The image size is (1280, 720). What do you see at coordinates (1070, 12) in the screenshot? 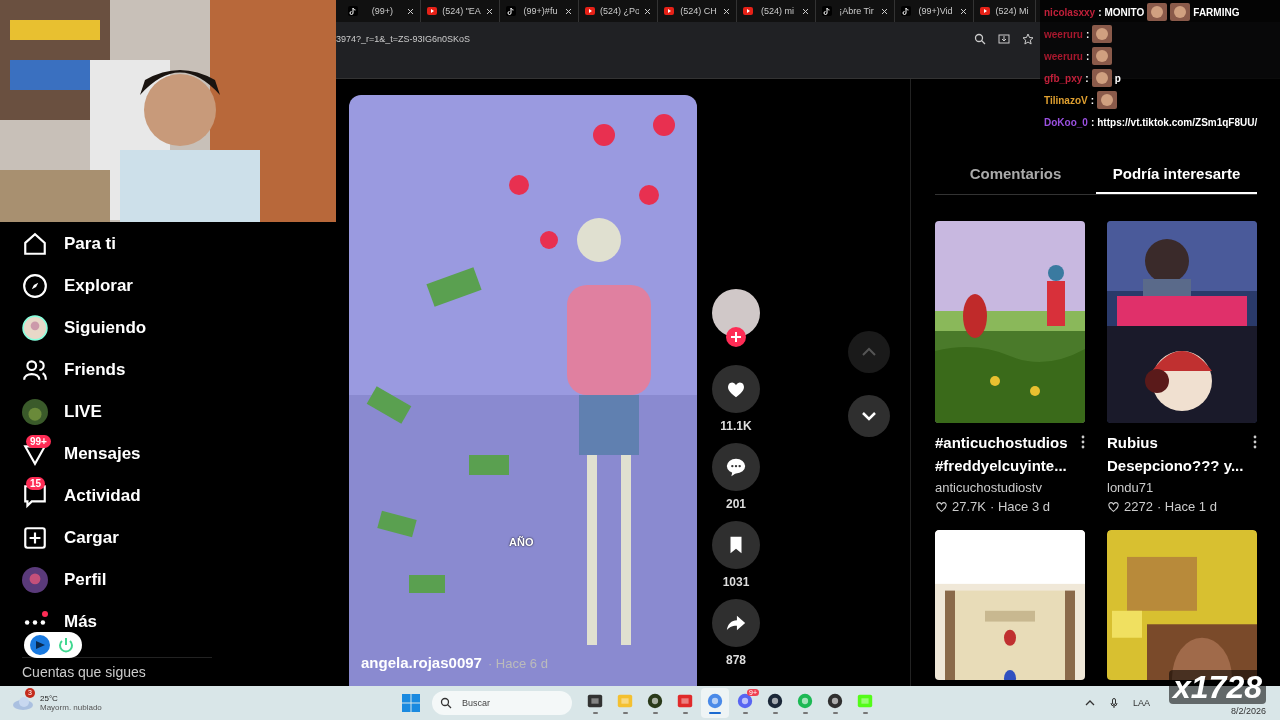
I see `chat-username: nicolasxxy` at bounding box center [1070, 12].